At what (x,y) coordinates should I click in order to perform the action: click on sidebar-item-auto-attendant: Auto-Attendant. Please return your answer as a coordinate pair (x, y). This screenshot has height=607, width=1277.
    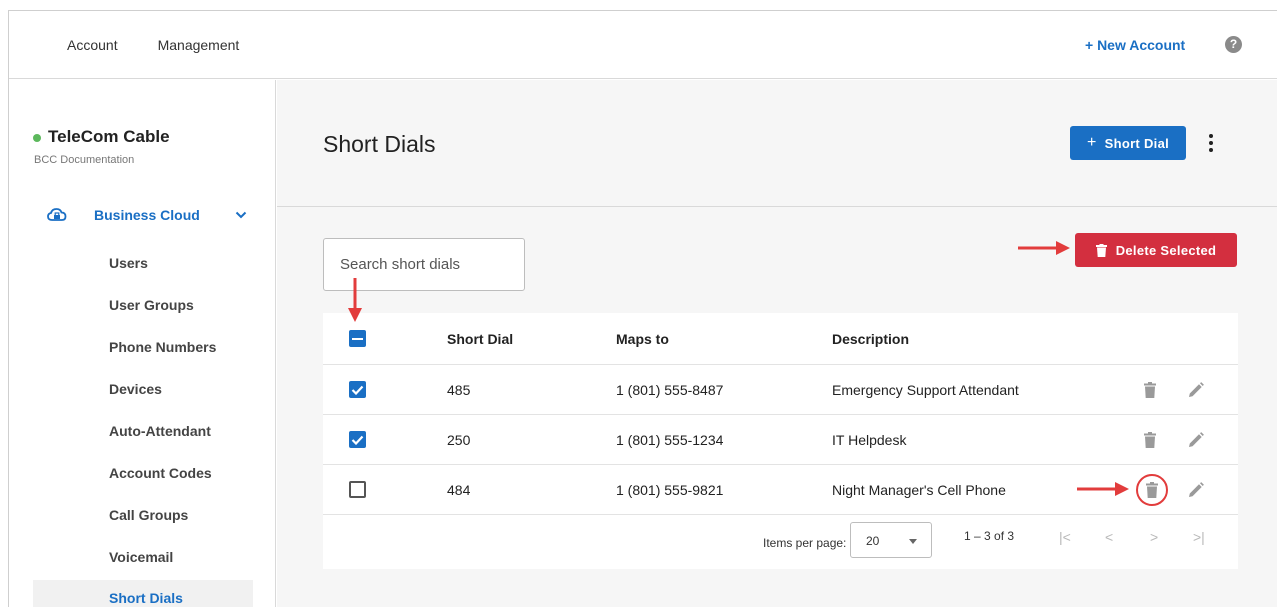
    Looking at the image, I should click on (143, 431).